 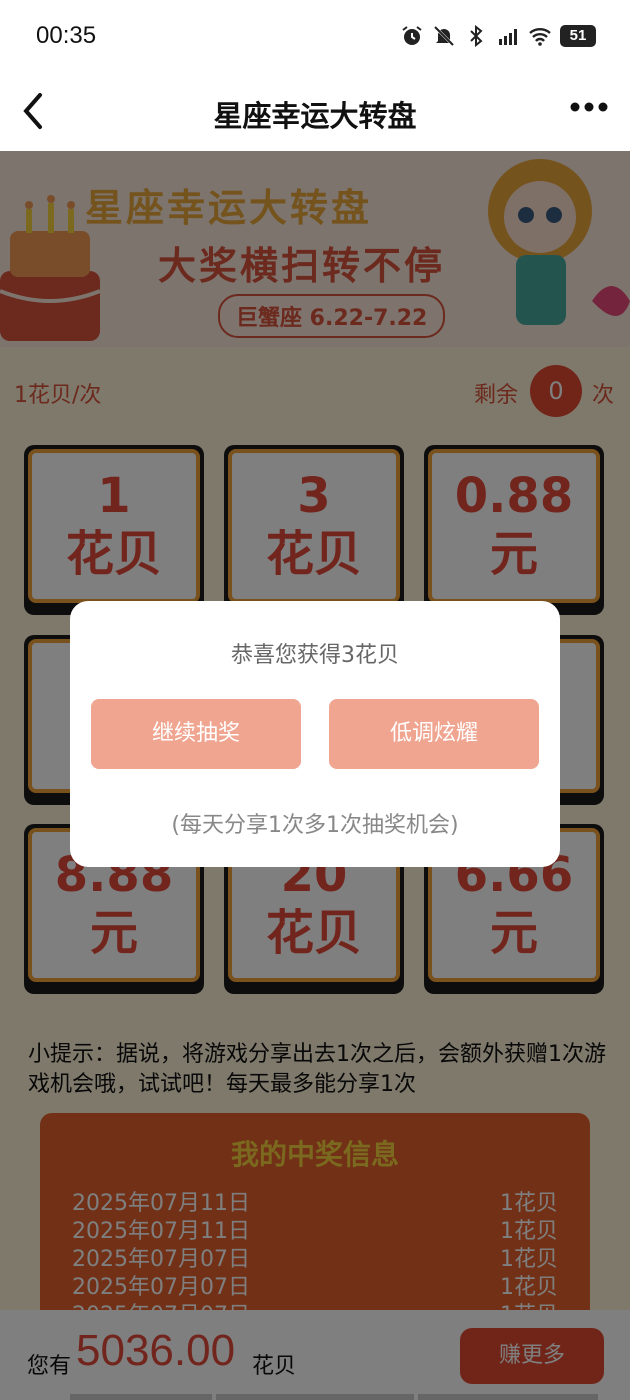 I want to click on bottom-bar: 您有 5036.00 花贝 赚更多, so click(x=315, y=1355).